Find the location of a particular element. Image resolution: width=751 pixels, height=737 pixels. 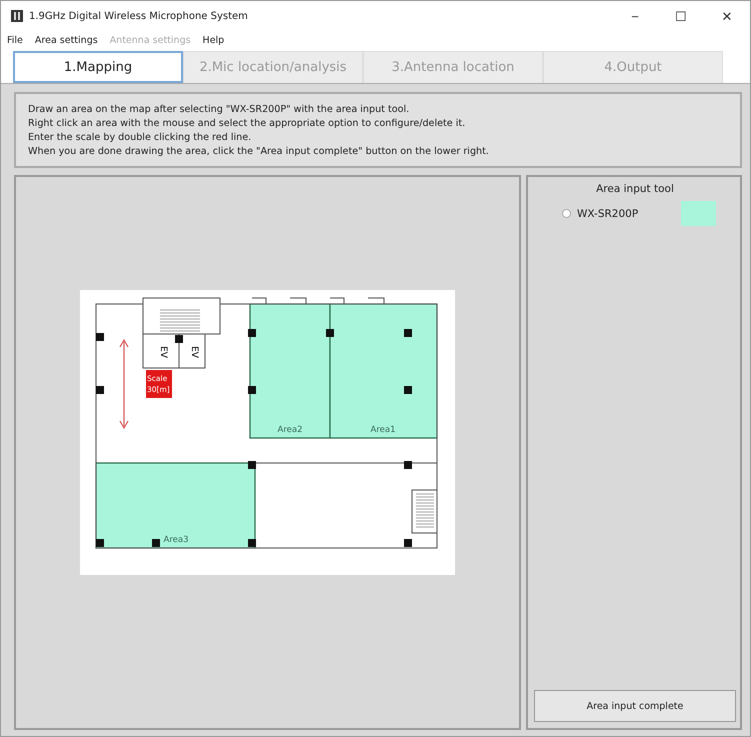

area-label: Area3 is located at coordinates (176, 540).